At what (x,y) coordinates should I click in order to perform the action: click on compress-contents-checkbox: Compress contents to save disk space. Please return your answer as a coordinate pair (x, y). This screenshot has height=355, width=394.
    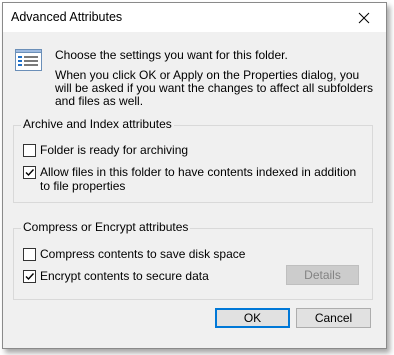
    Looking at the image, I should click on (134, 254).